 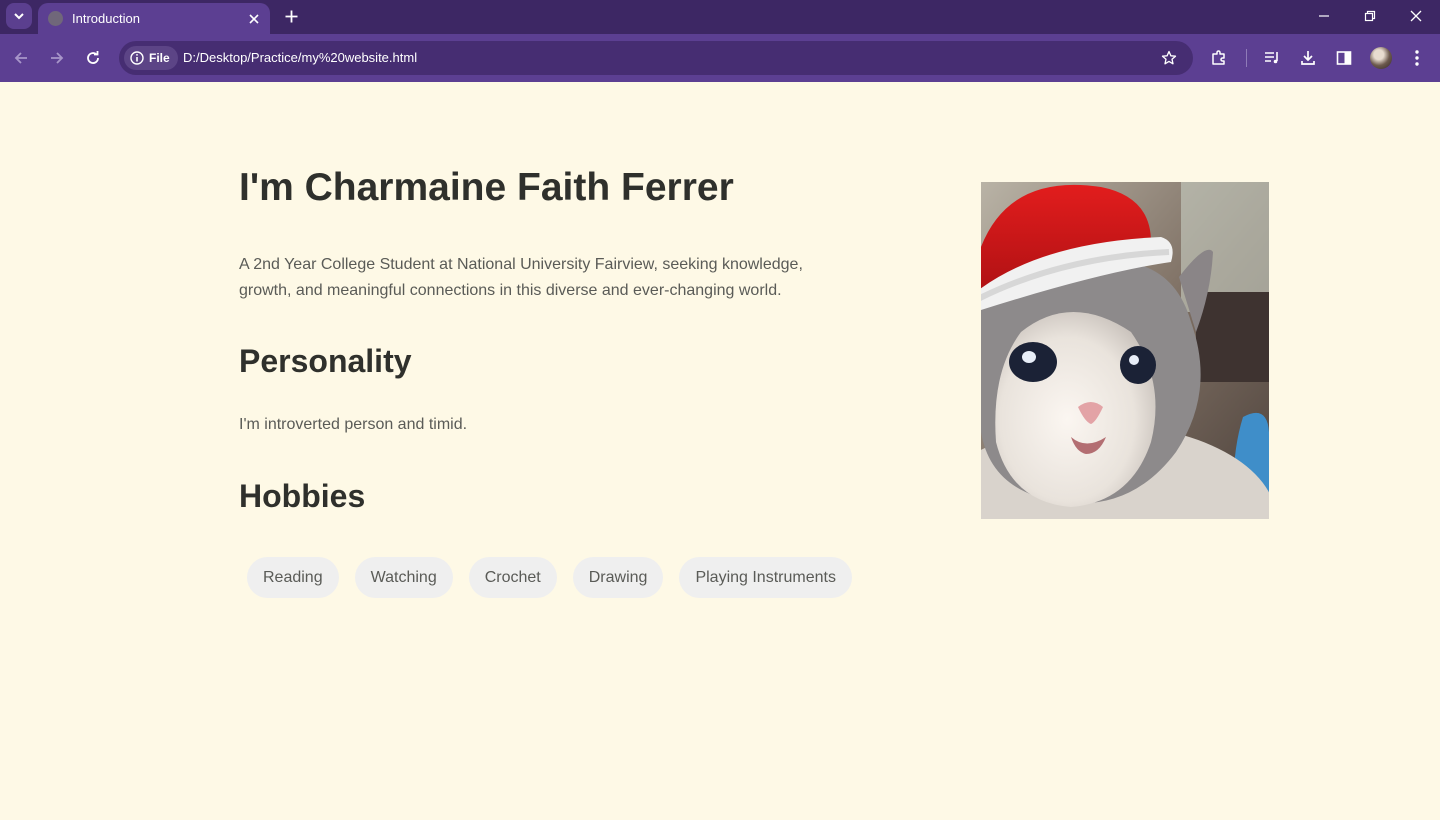 What do you see at coordinates (618, 577) in the screenshot?
I see `hobby-tag: Drawing` at bounding box center [618, 577].